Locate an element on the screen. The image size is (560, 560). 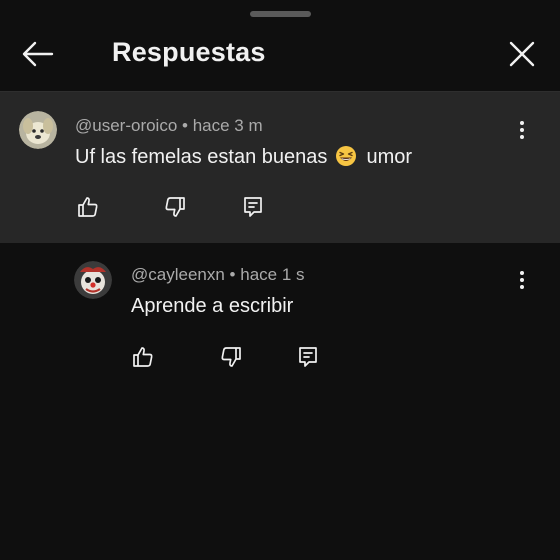
grinning-squinting-face-icon is located at coordinates (346, 159).